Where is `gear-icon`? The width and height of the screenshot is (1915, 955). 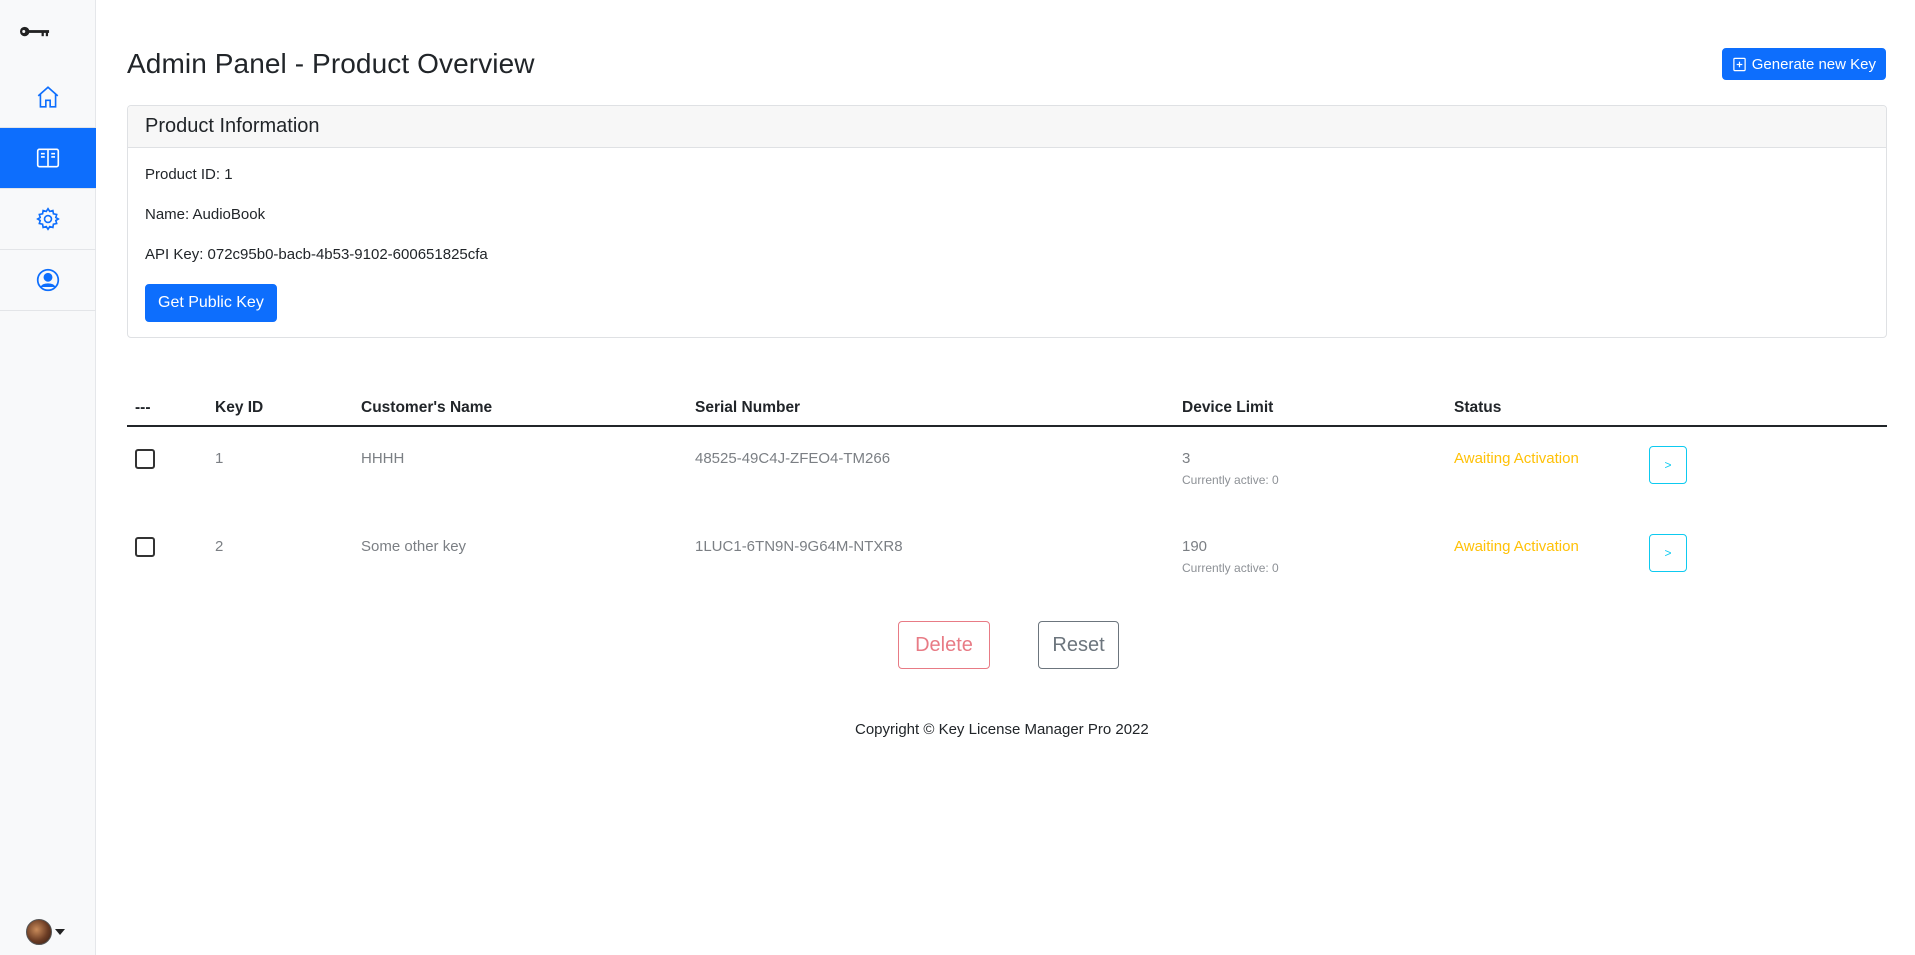
gear-icon is located at coordinates (48, 219).